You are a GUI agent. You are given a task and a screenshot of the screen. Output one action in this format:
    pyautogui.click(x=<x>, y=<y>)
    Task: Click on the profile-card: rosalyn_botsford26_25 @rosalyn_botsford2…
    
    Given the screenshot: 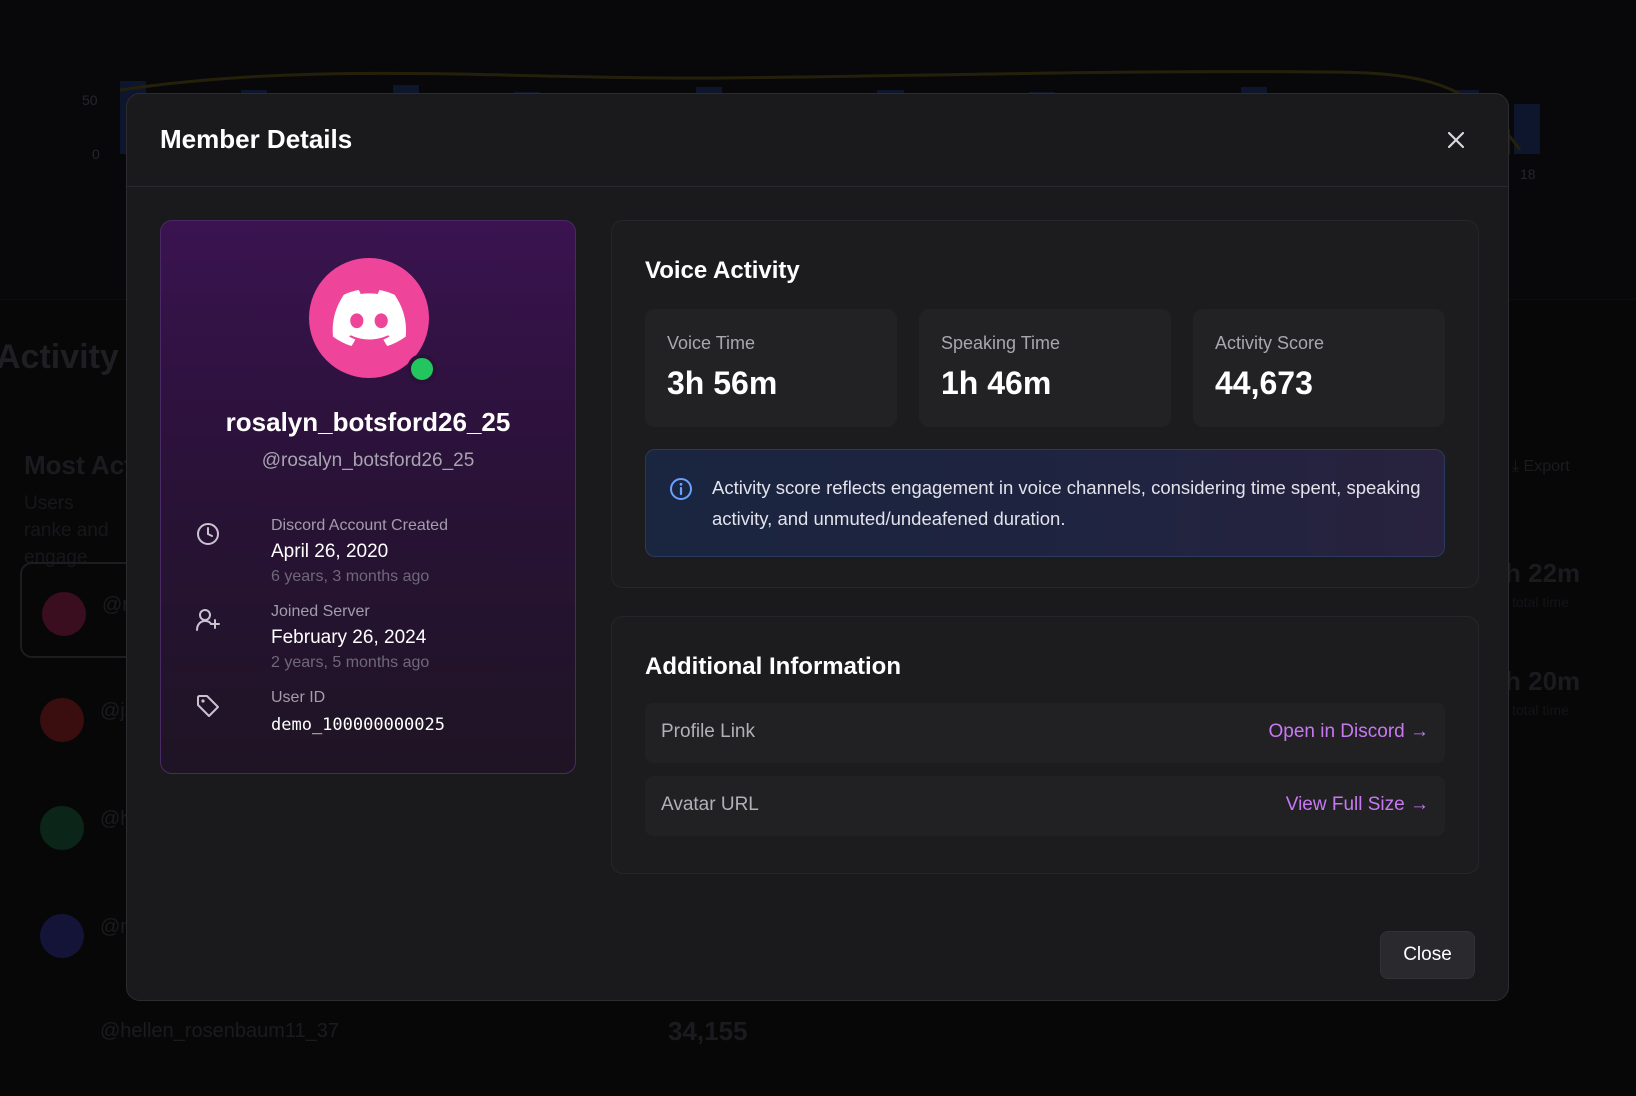 What is the action you would take?
    pyautogui.click(x=368, y=497)
    